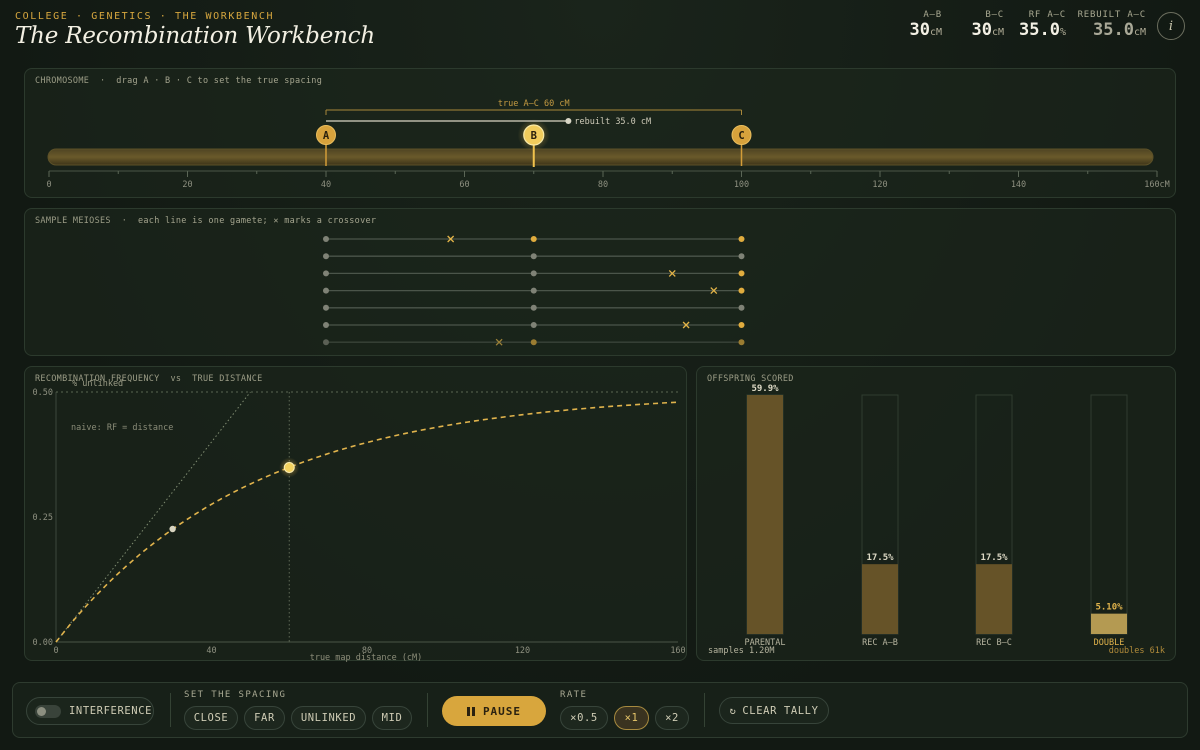 This screenshot has width=1200, height=750. Describe the element at coordinates (522, 651) in the screenshot. I see `rf-x-tick-label: 120` at that location.